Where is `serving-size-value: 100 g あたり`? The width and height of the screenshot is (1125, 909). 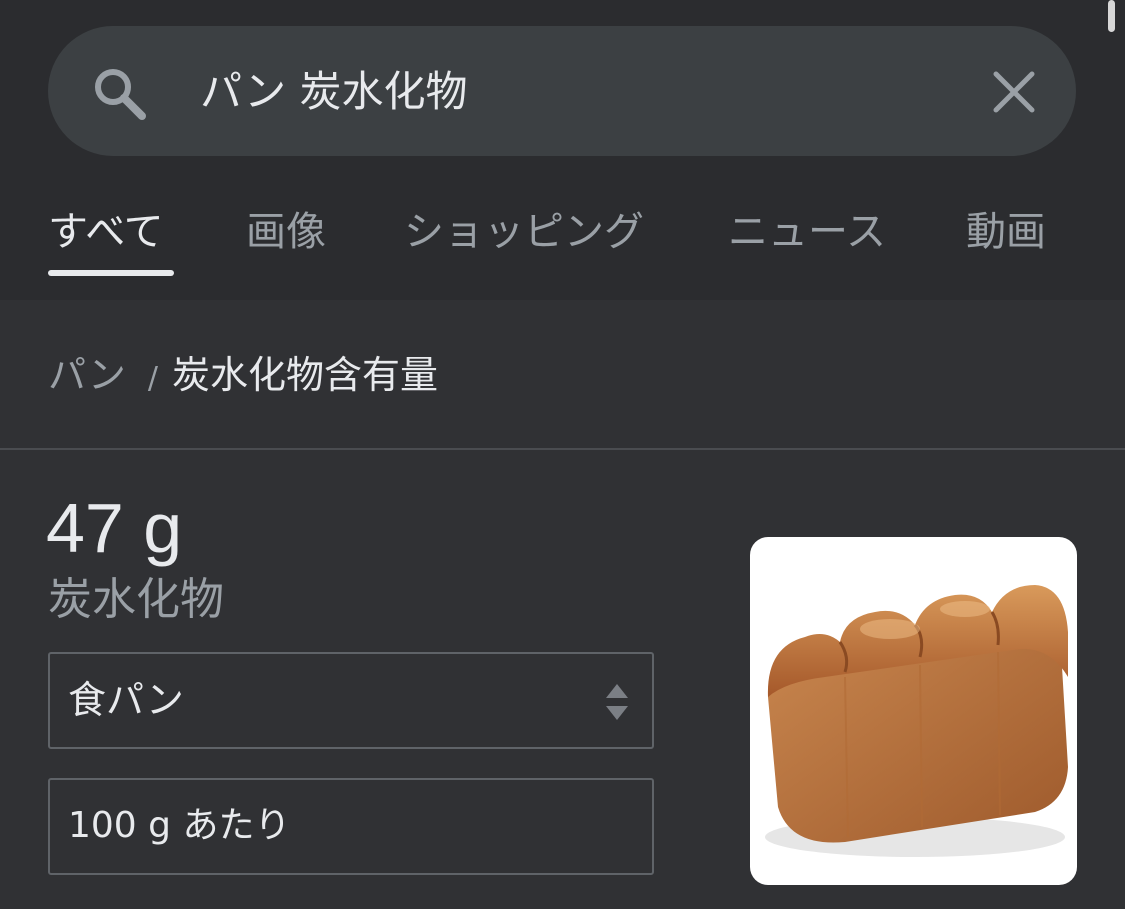
serving-size-value: 100 g あたり is located at coordinates (179, 825).